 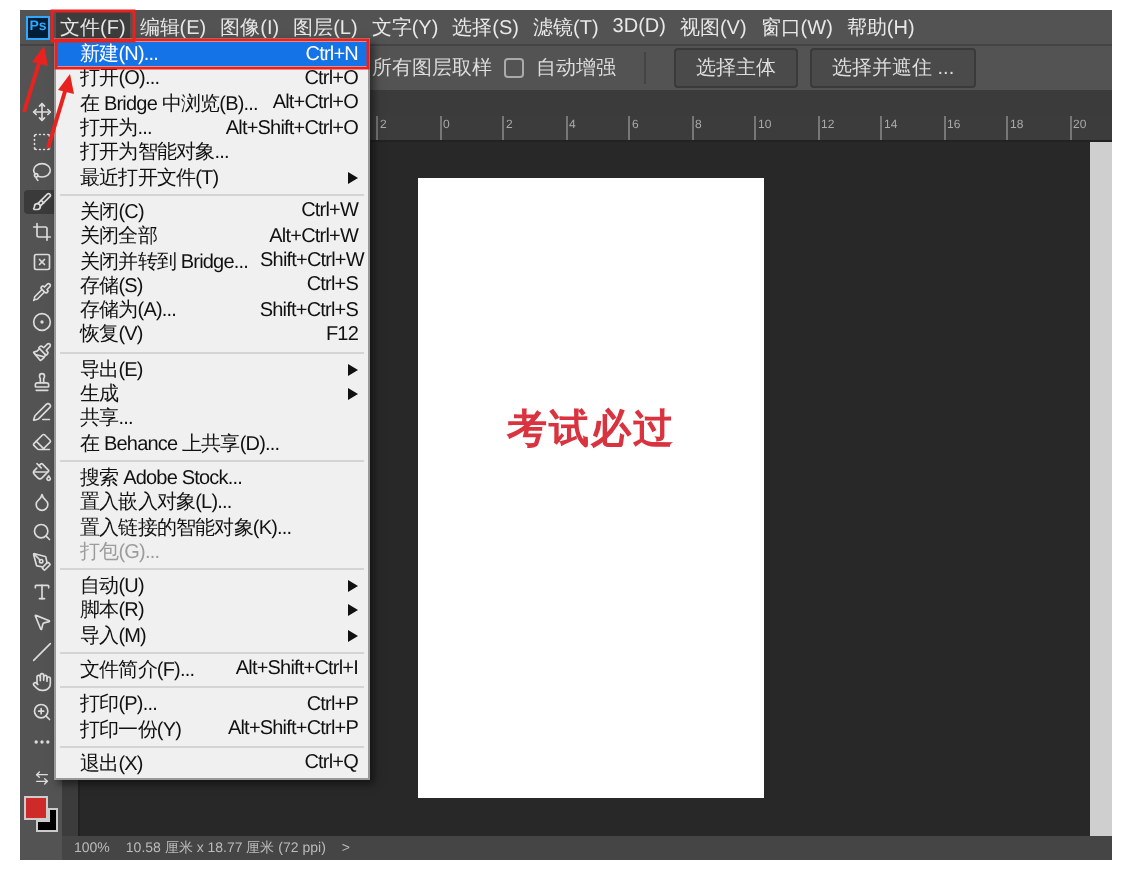 I want to click on menu-entry: 新建(N)... Ctrl+N, so click(x=212, y=54).